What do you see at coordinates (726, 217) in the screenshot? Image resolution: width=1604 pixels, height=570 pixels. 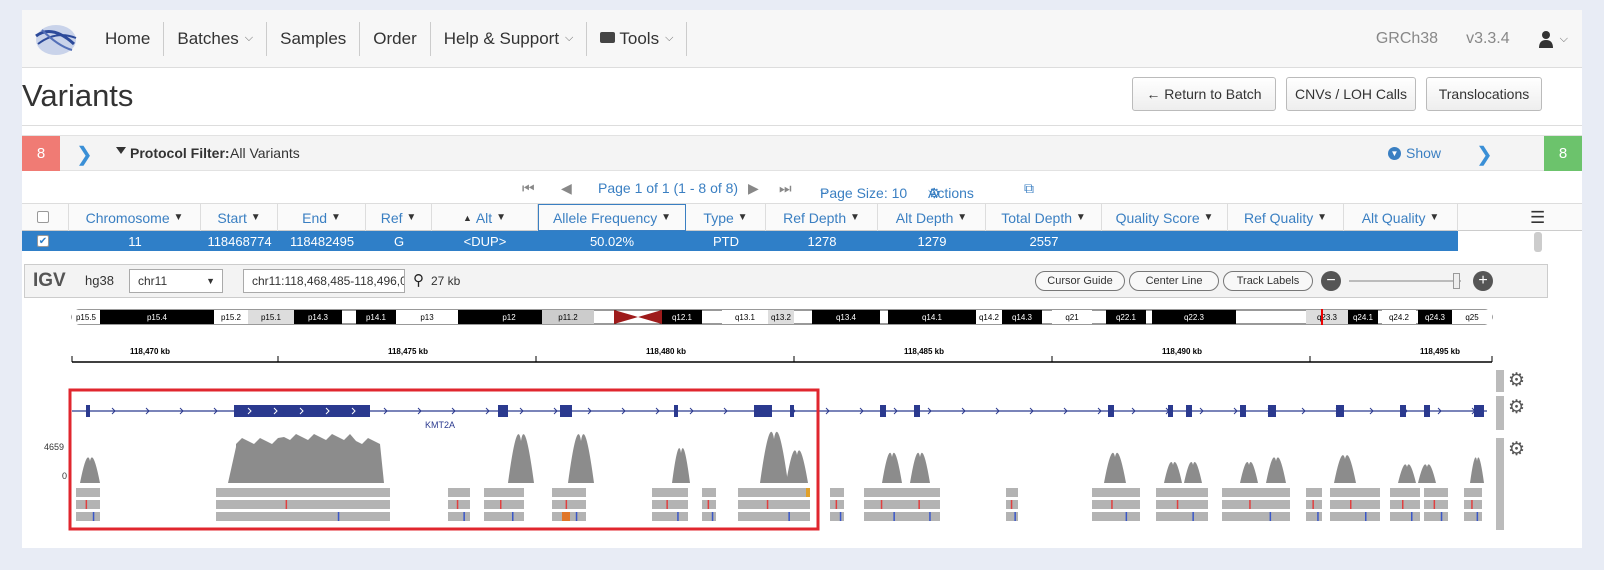 I see `column-header-type: Type ▼` at bounding box center [726, 217].